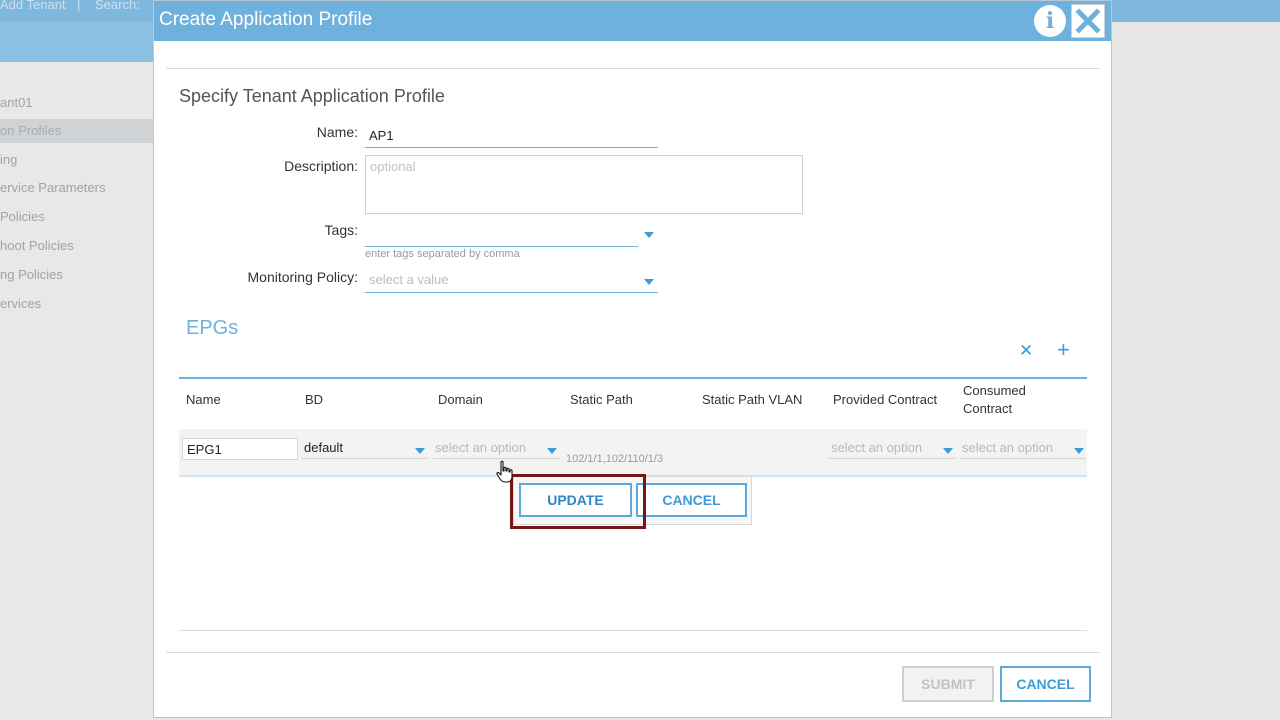  I want to click on sidebar-item: ervices, so click(76, 304).